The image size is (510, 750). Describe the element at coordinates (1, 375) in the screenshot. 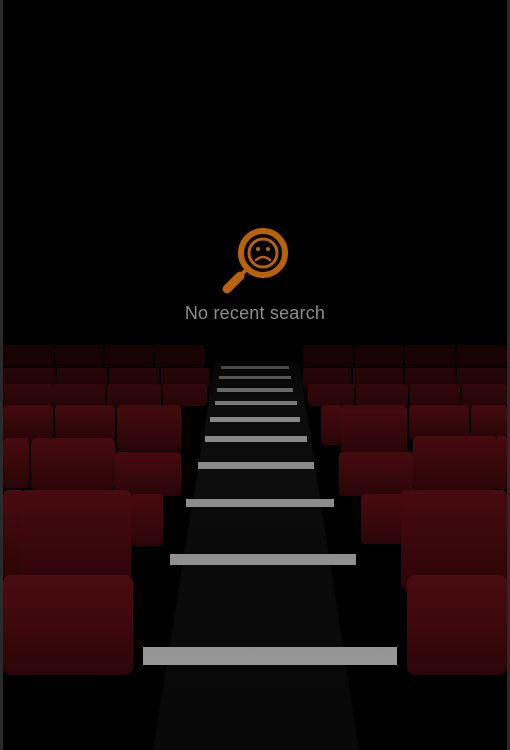

I see `left-border` at that location.